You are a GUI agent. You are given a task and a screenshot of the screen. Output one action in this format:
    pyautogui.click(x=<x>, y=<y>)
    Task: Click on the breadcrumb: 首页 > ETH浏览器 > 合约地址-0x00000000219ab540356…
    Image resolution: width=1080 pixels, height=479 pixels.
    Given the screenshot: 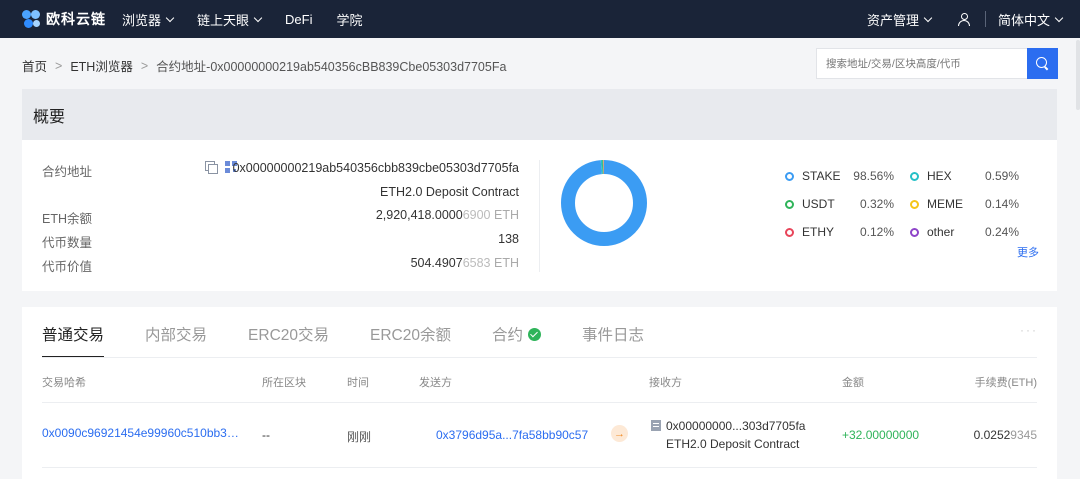 What is the action you would take?
    pyautogui.click(x=264, y=65)
    